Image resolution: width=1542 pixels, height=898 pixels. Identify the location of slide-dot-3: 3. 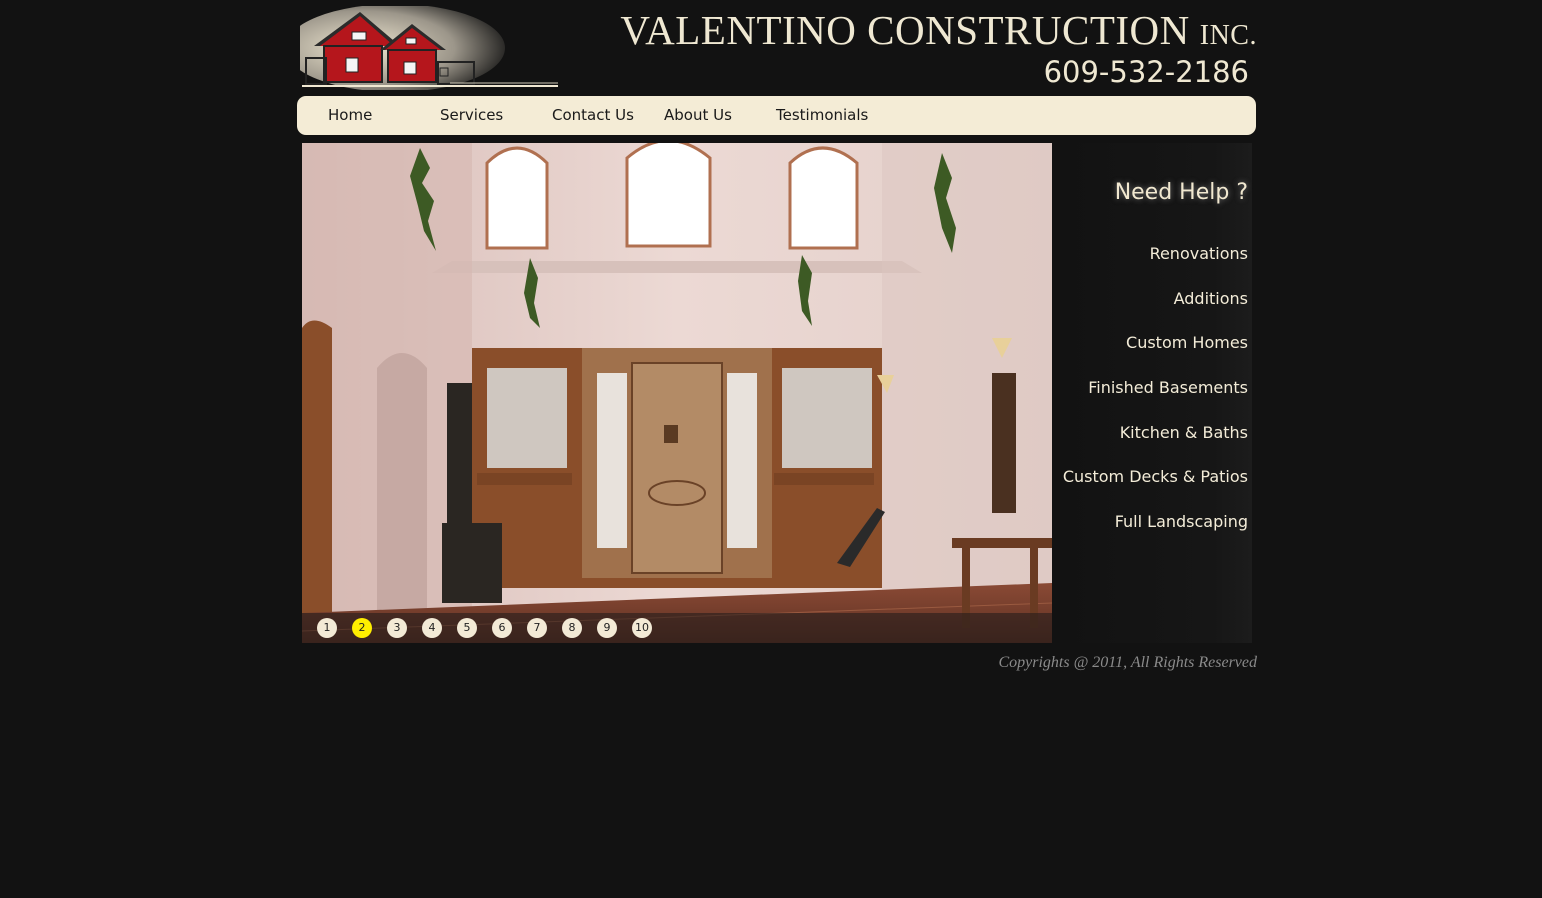
(397, 628).